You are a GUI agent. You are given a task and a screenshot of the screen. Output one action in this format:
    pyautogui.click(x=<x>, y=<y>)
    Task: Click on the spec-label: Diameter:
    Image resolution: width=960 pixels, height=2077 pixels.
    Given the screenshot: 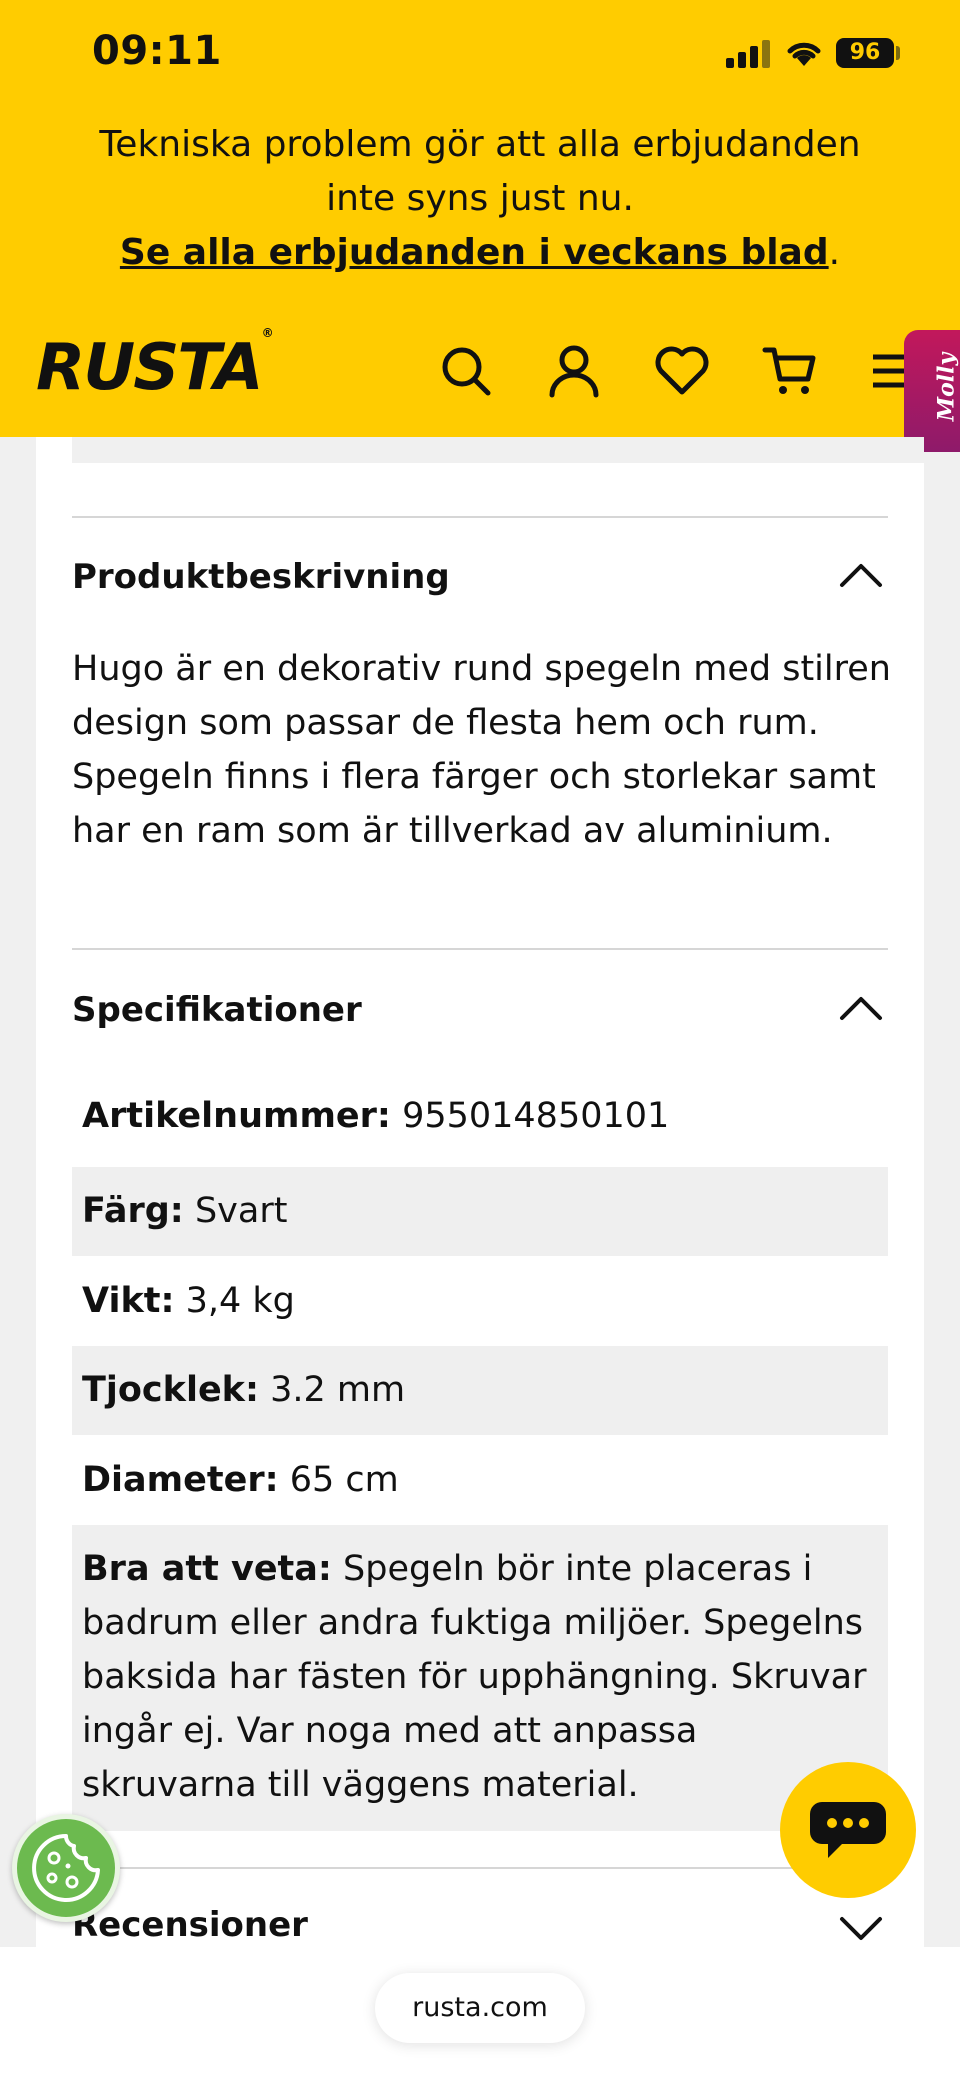 What is the action you would take?
    pyautogui.click(x=180, y=1480)
    